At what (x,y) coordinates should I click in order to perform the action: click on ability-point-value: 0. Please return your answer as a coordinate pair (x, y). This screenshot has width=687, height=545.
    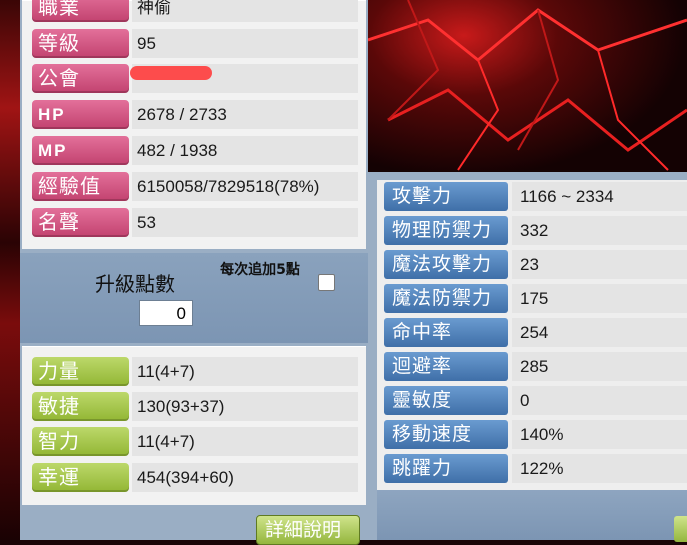
    Looking at the image, I should click on (166, 313).